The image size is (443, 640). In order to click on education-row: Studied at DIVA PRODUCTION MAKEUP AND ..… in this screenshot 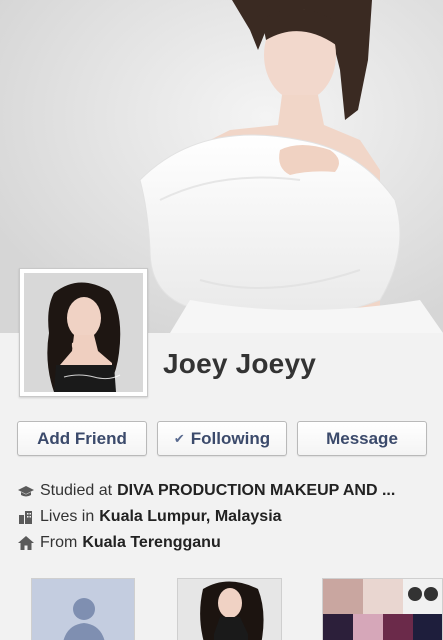, I will do `click(223, 491)`.